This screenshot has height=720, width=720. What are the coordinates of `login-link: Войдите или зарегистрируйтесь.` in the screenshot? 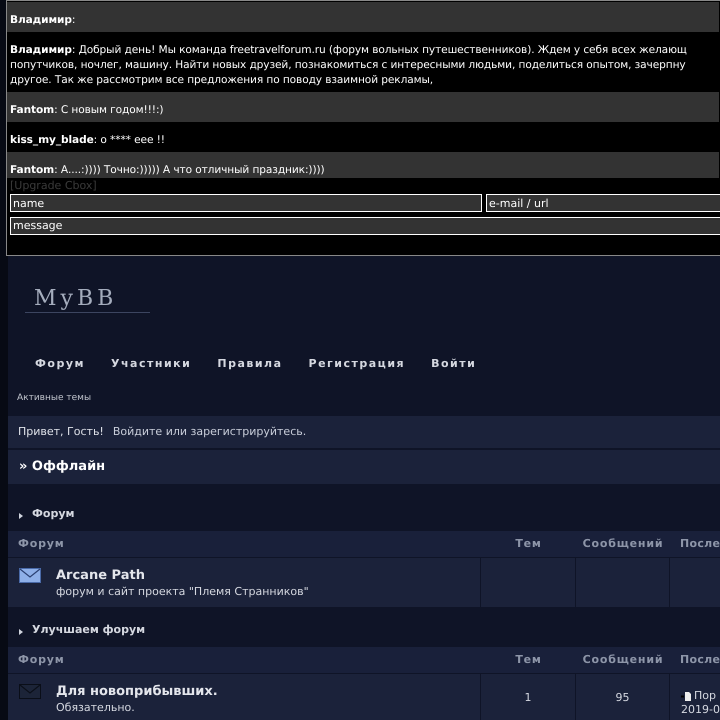 It's located at (209, 432).